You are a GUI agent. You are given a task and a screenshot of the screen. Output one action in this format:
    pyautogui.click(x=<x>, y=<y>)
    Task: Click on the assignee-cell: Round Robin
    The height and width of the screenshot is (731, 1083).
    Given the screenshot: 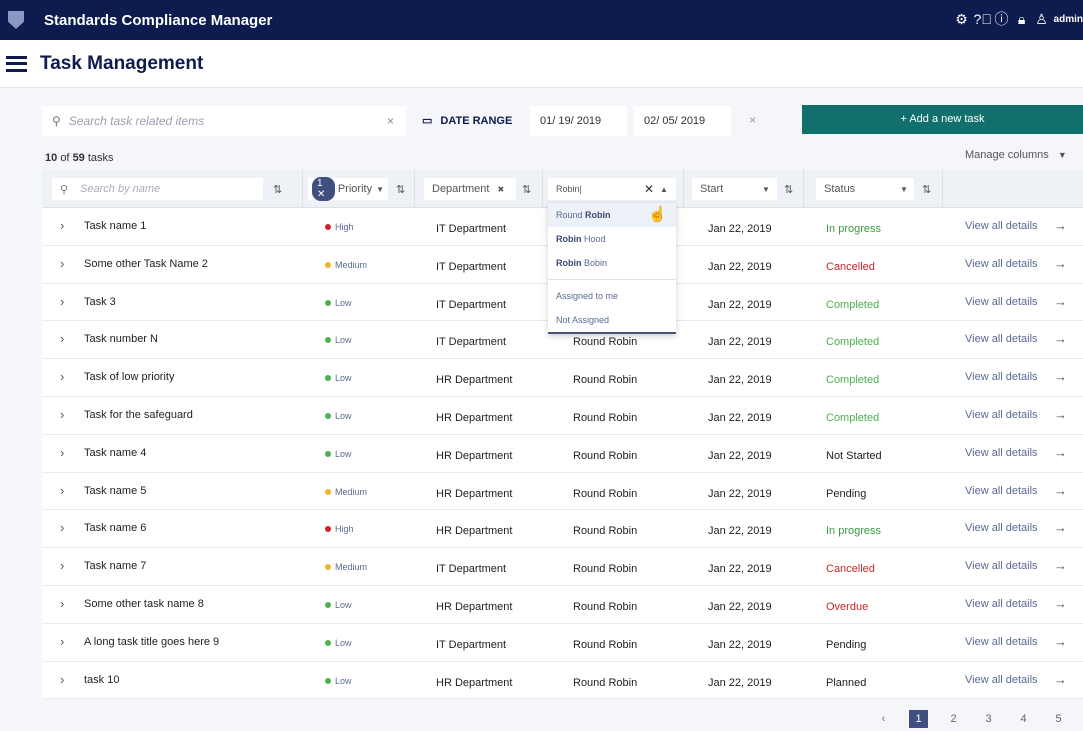 What is the action you would take?
    pyautogui.click(x=605, y=342)
    